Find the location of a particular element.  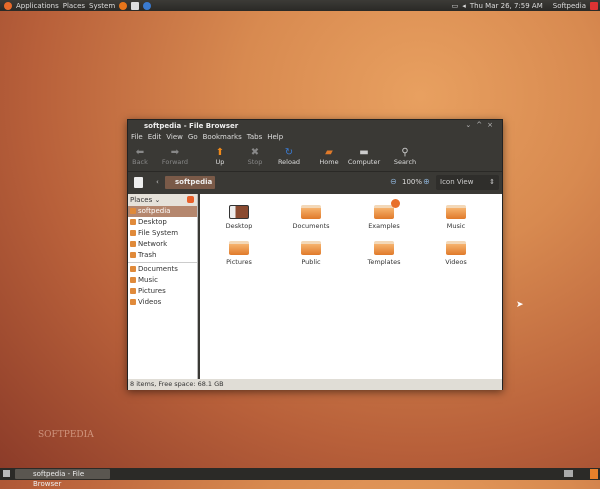

menu-system: System is located at coordinates (102, 6).